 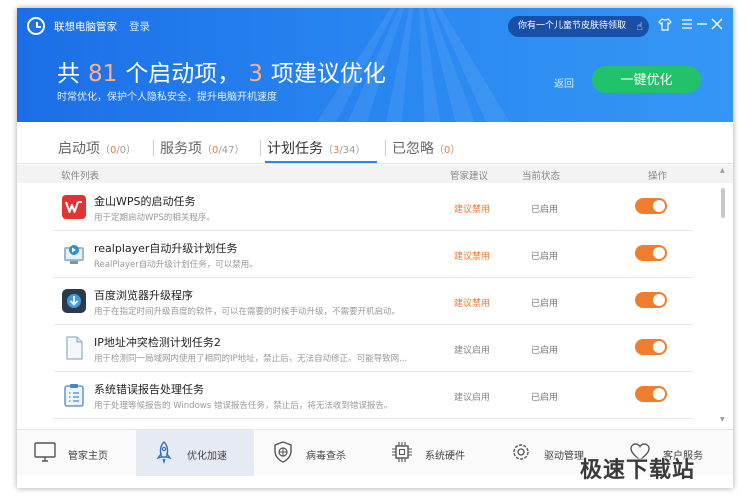 What do you see at coordinates (167, 97) in the screenshot?
I see `header-subtitle: 时常优化，保护个人隐私安全，提升电脑开机速度` at bounding box center [167, 97].